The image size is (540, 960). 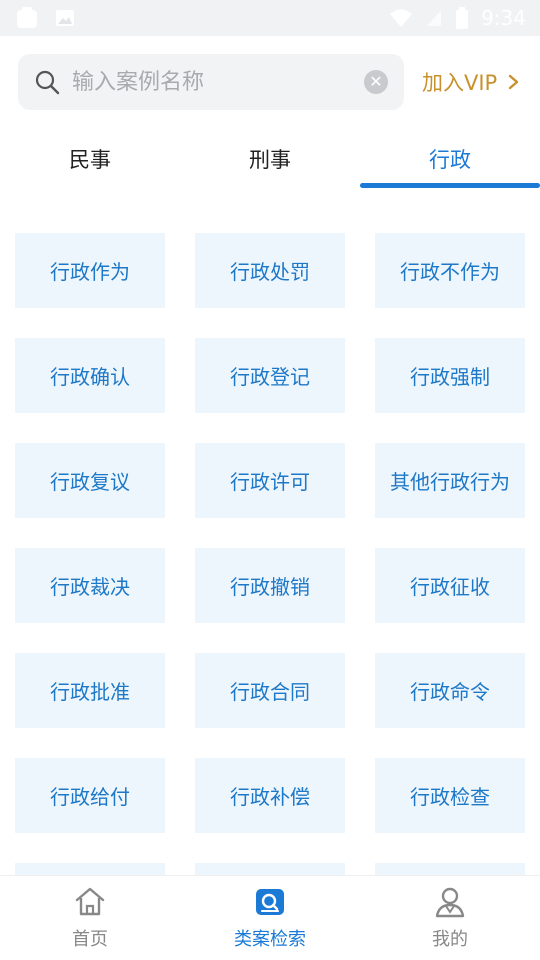 I want to click on category-item: 行政检查, so click(x=450, y=795).